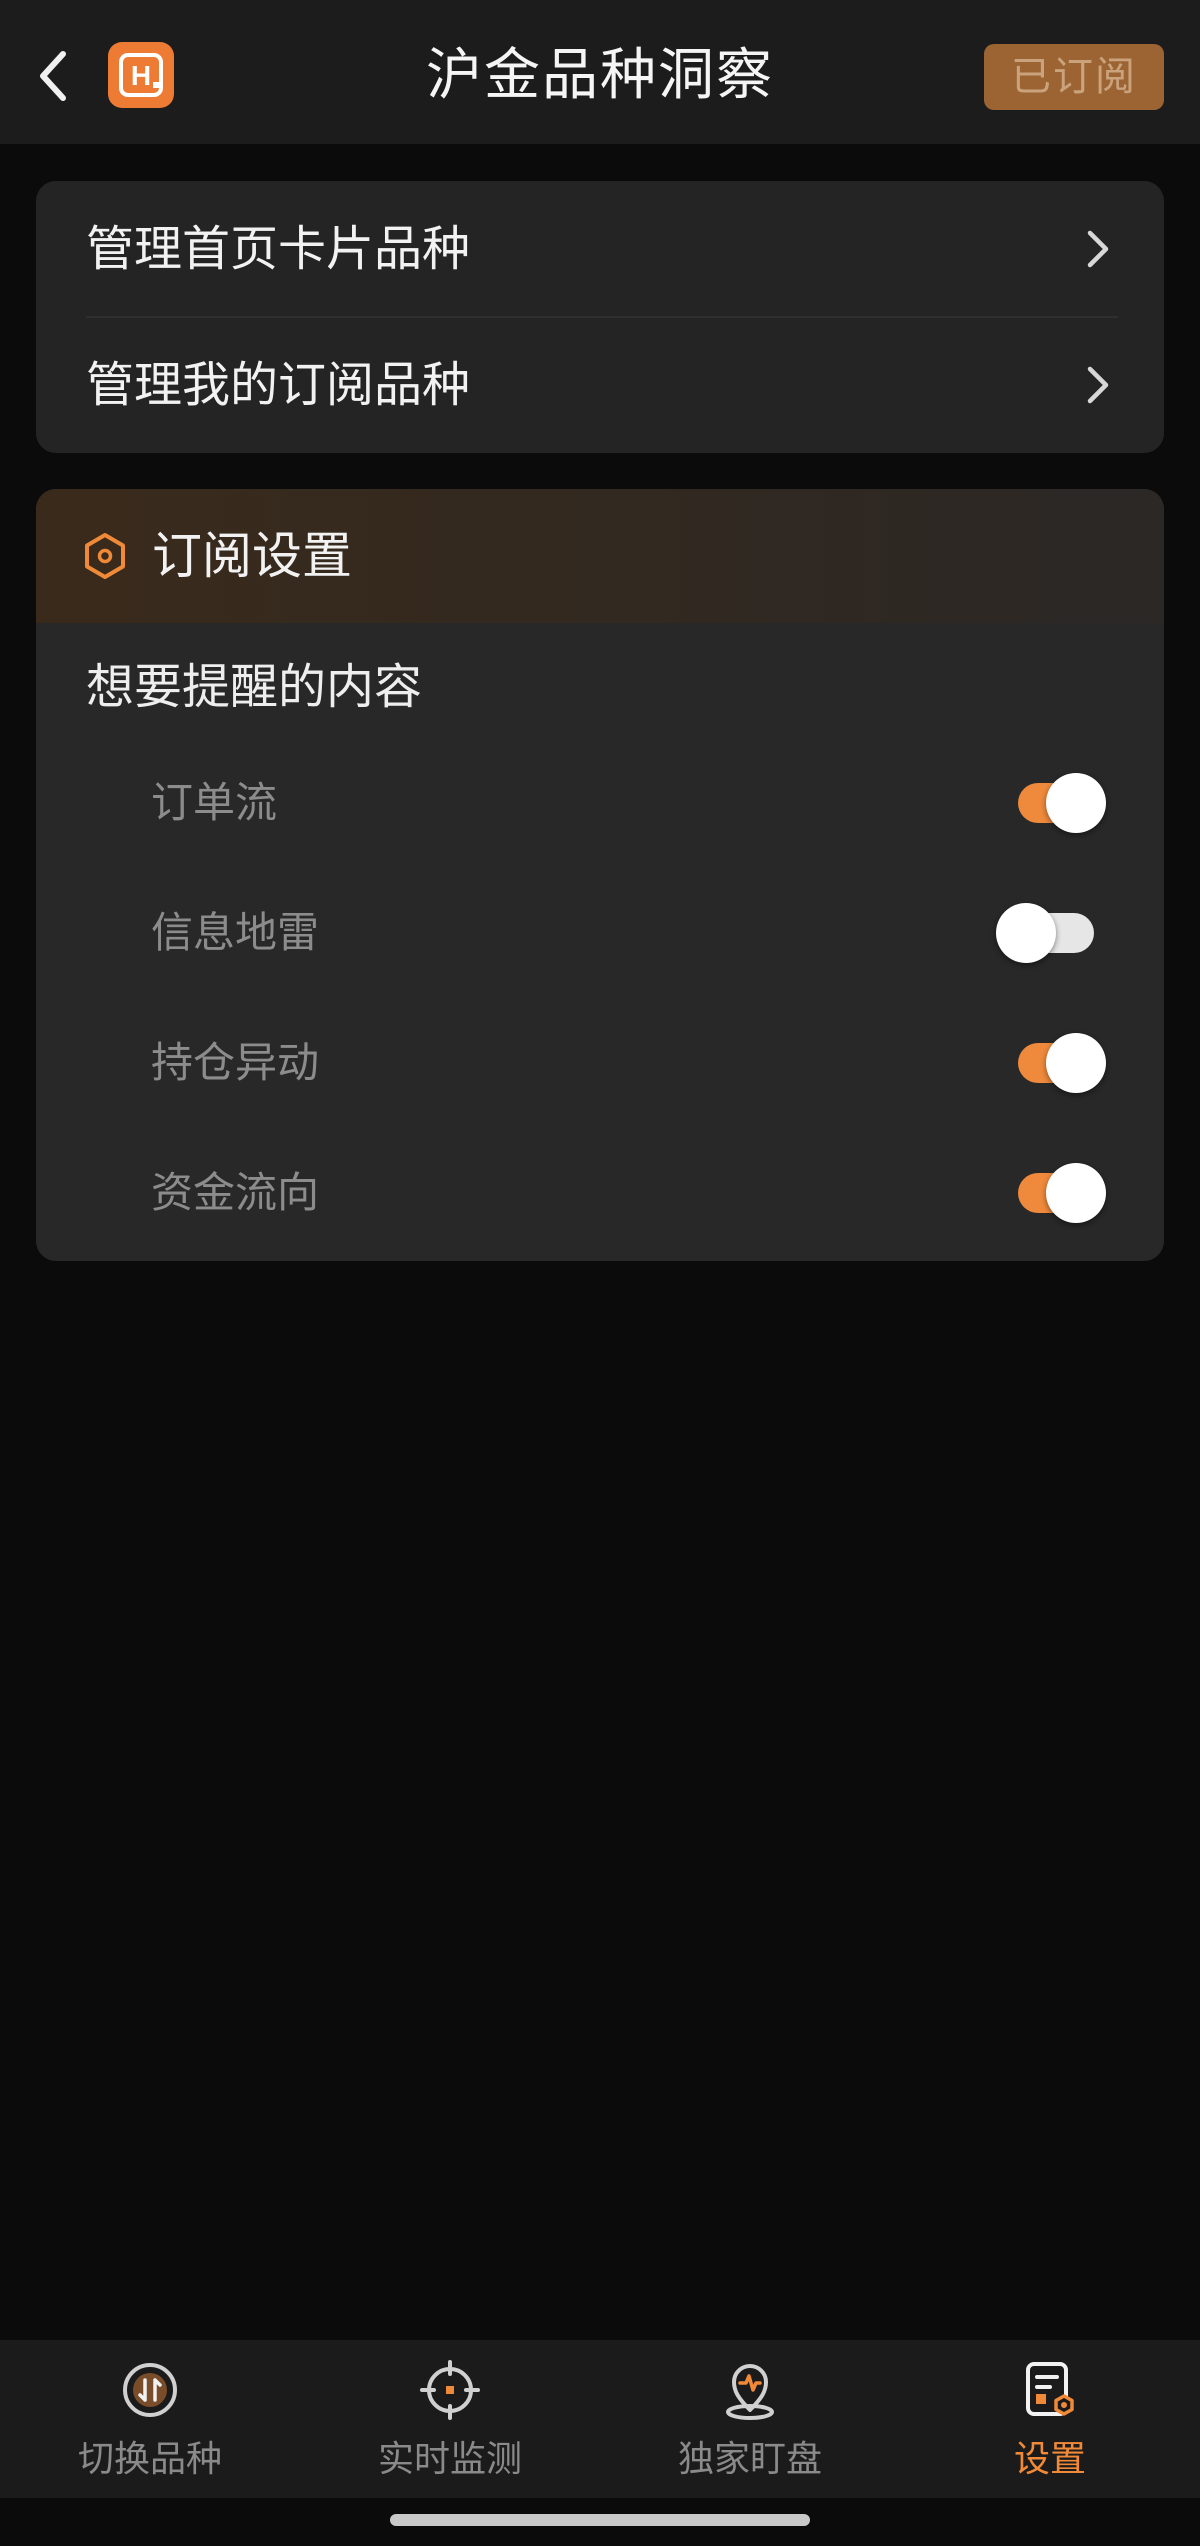 This screenshot has height=2546, width=1200. What do you see at coordinates (105, 556) in the screenshot?
I see `hexagon-settings-icon` at bounding box center [105, 556].